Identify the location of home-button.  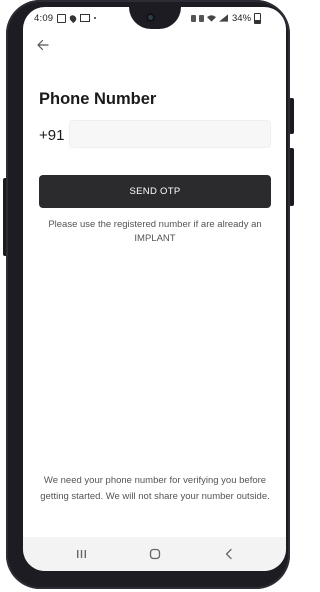
(155, 554).